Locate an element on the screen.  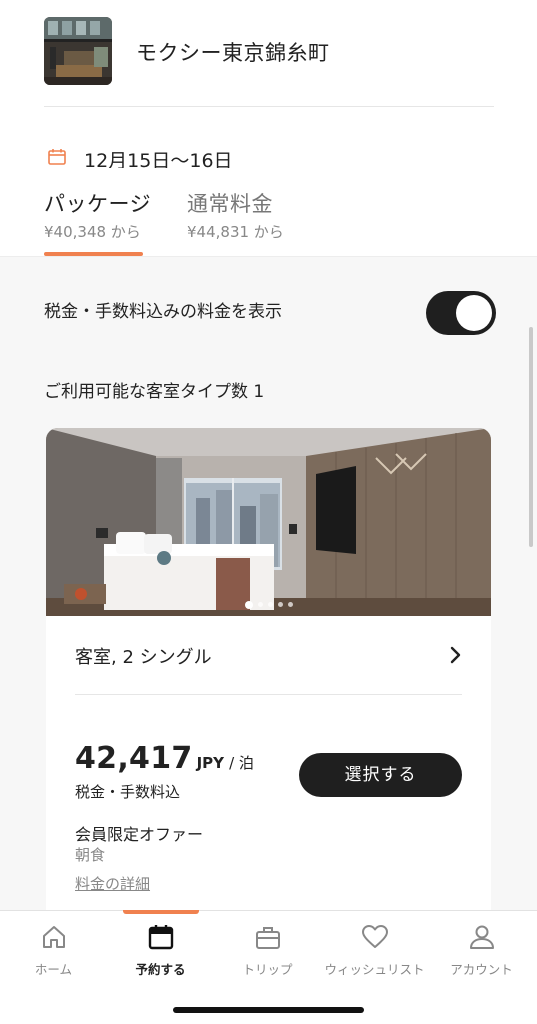
tab-regular-rate-price: ¥44,831 から is located at coordinates (235, 232).